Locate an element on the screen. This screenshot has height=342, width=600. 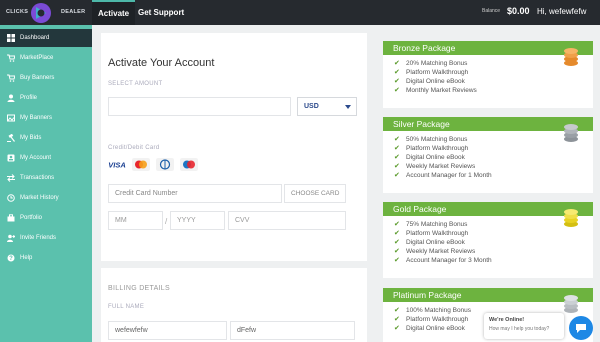
visa-wordmark: VISA is located at coordinates (117, 165).